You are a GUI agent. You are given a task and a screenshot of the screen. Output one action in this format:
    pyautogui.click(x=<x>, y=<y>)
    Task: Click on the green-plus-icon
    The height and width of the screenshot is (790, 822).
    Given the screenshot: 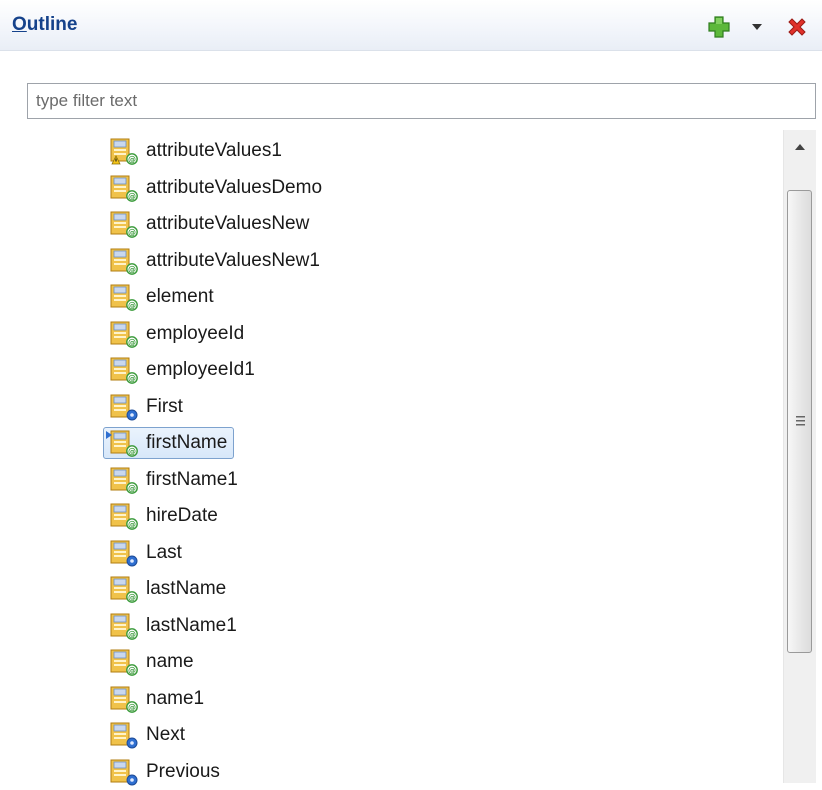 What is the action you would take?
    pyautogui.click(x=719, y=27)
    